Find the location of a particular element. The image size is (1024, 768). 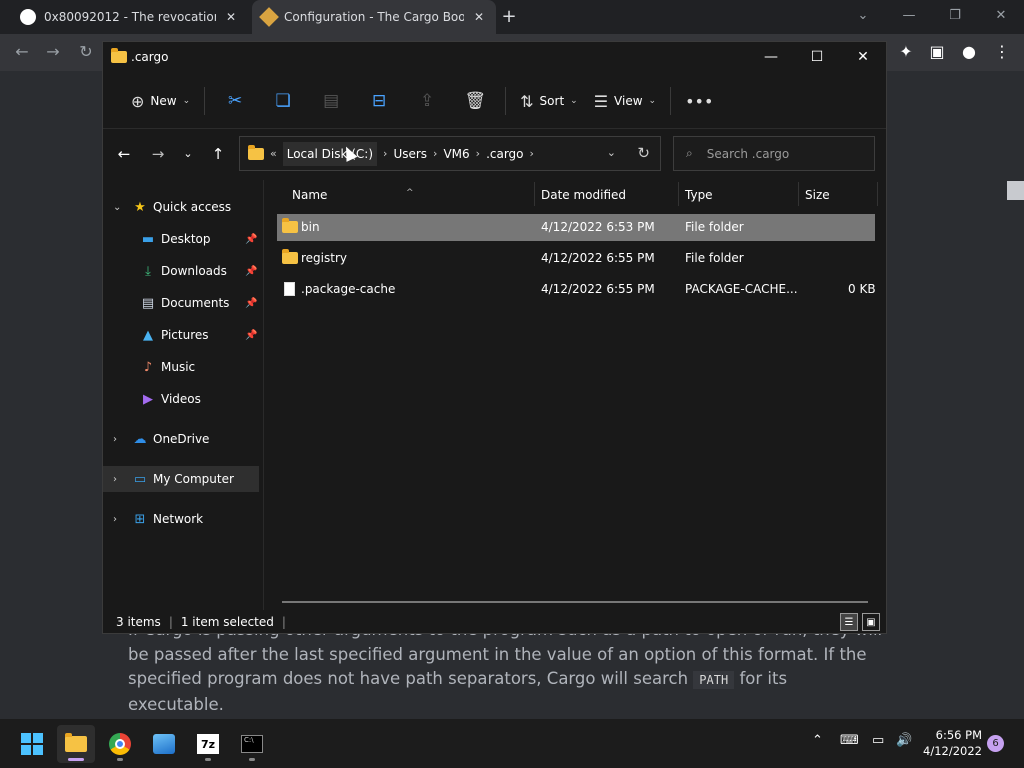

file-row-bin: bin 4/12/2022 6:53 PM File folder is located at coordinates (576, 227).